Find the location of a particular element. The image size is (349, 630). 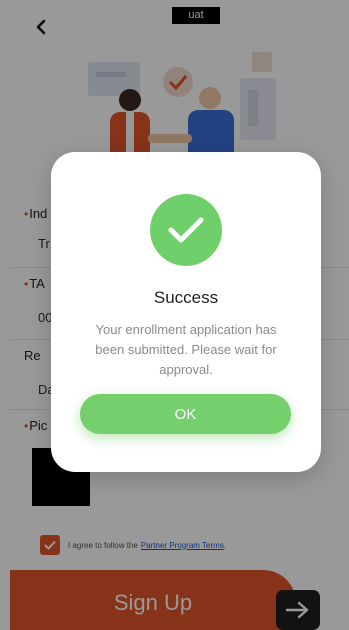

checkmark-icon is located at coordinates (186, 230).